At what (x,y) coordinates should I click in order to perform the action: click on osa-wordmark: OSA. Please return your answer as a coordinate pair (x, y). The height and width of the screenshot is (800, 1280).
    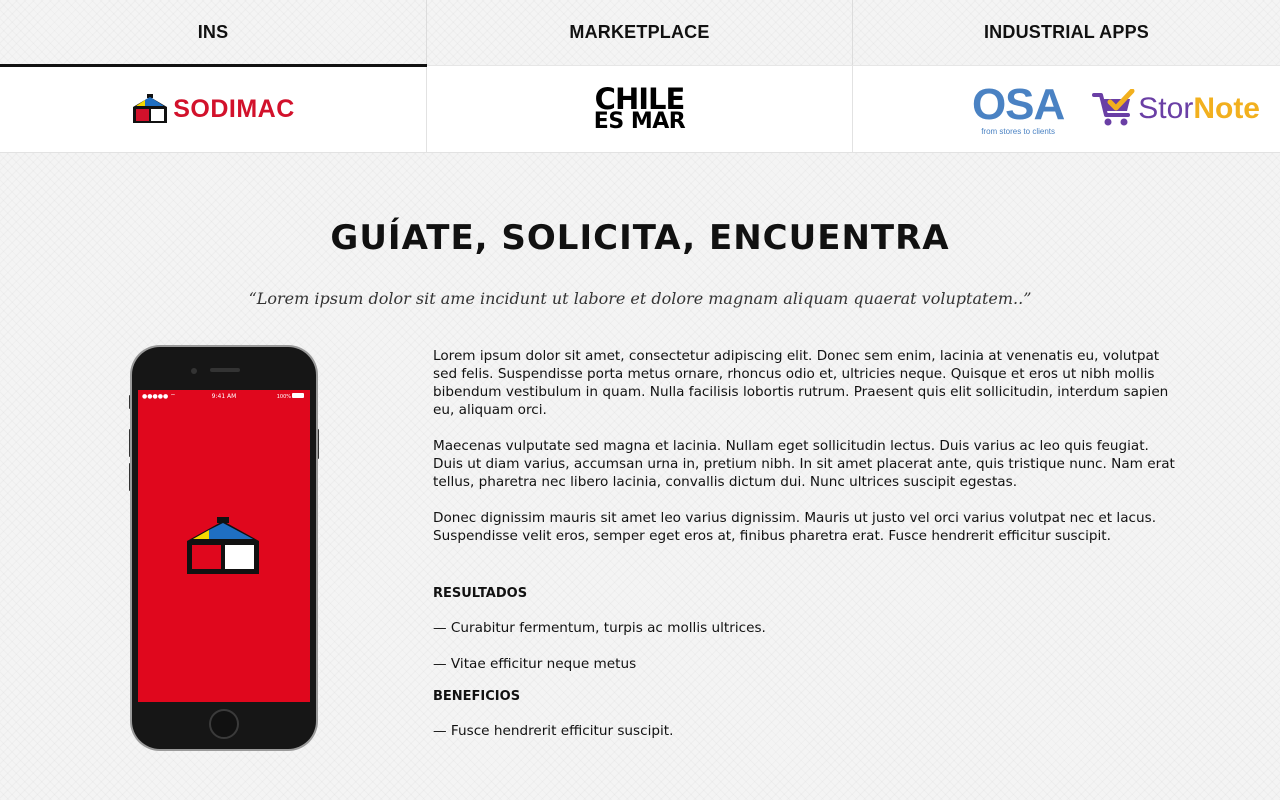
    Looking at the image, I should click on (1018, 104).